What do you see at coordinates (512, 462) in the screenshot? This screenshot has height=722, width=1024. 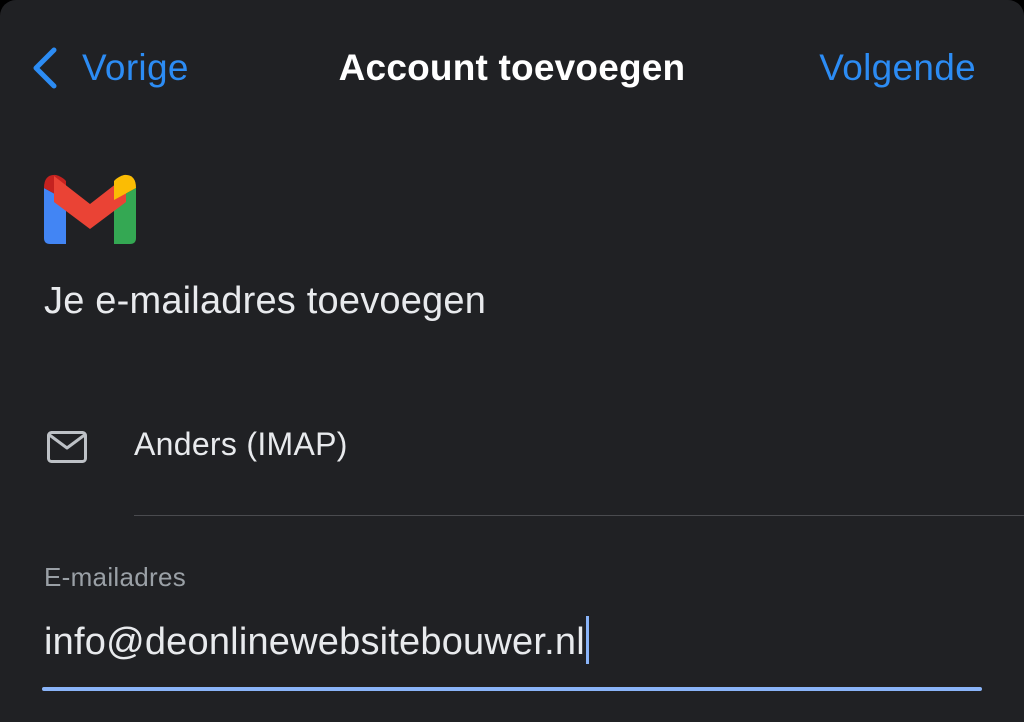 I see `account-type-row: Anders (IMAP)` at bounding box center [512, 462].